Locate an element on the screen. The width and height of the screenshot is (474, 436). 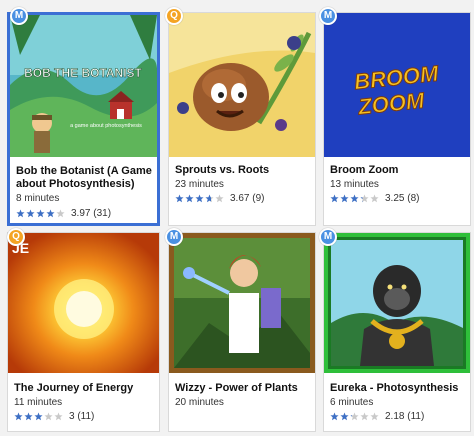
broom-zoom-thumbnail-image: BROOM ZOOM is located at coordinates (397, 85).